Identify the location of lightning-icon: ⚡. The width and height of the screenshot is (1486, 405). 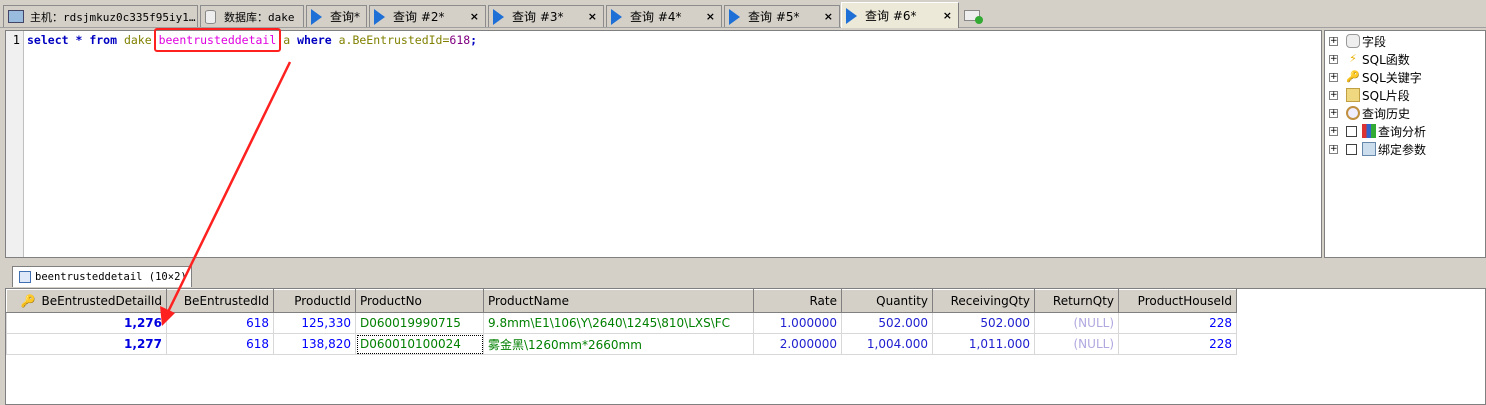
(1353, 58).